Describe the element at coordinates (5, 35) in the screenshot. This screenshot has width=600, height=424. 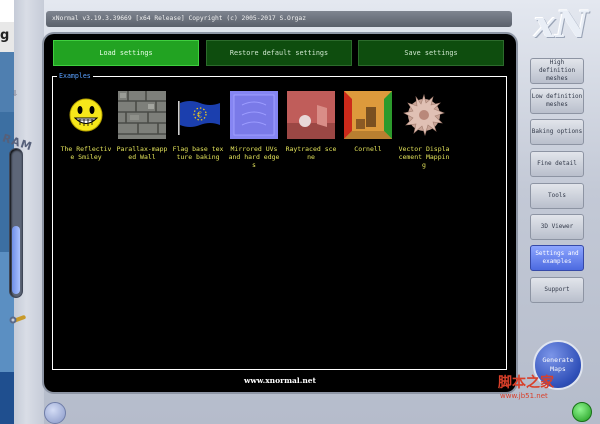
I see `desktop-letter: g` at that location.